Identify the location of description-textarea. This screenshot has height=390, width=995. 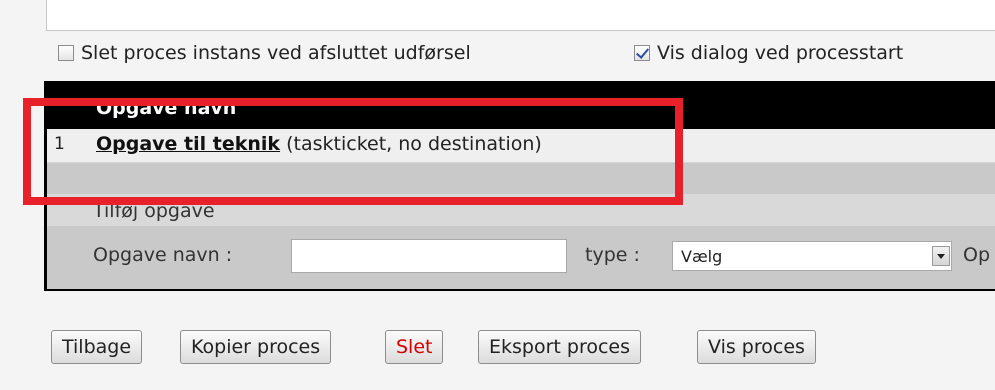
(520, 15).